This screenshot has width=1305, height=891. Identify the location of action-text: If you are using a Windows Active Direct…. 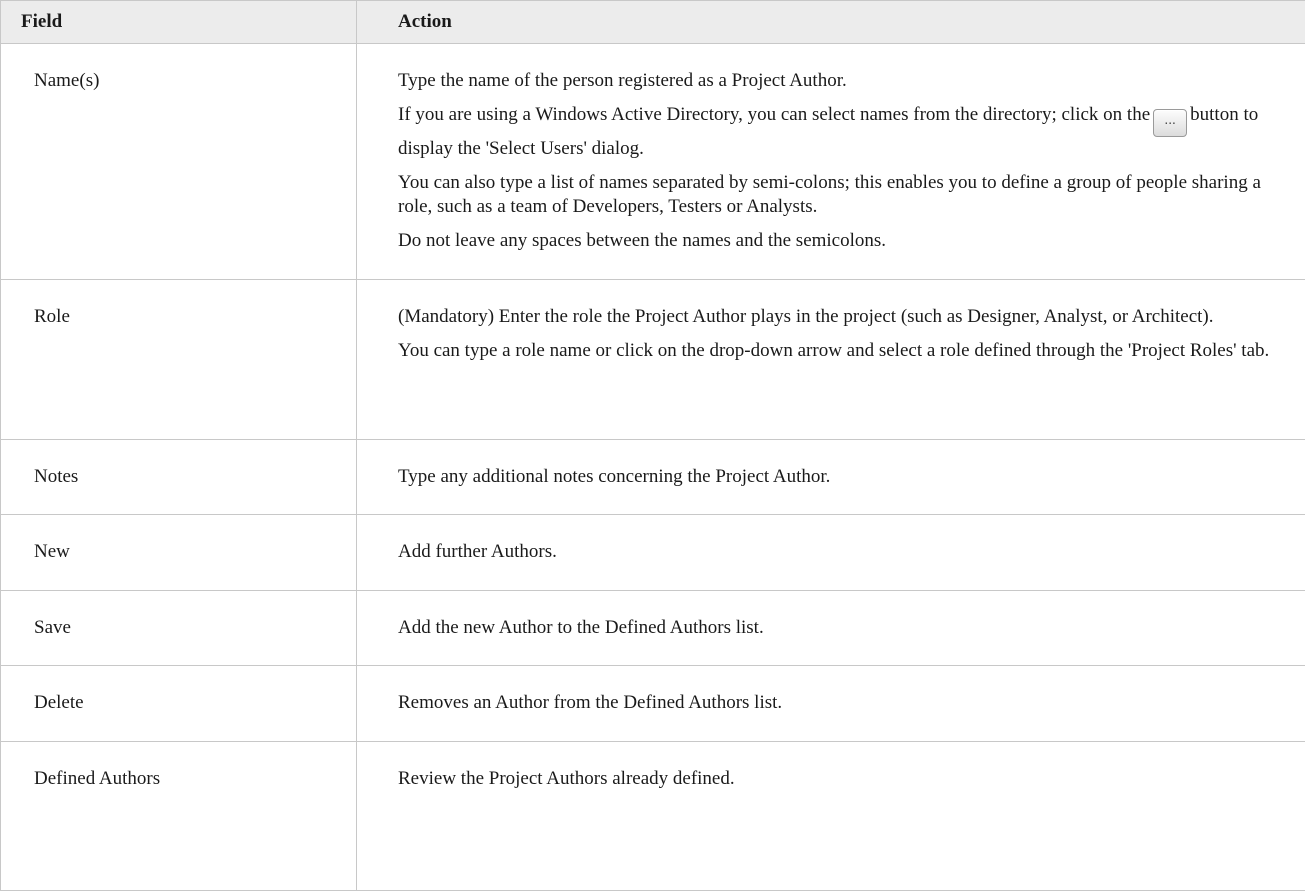
(774, 114).